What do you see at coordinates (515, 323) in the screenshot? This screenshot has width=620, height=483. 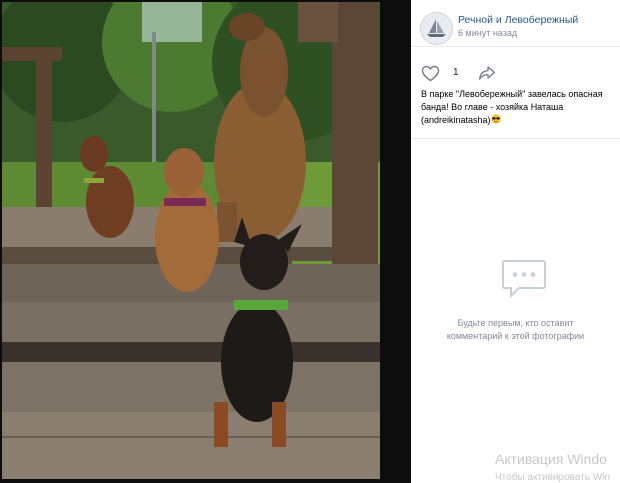 I see `empty-comments-line: Будьте первым, кто оставит` at bounding box center [515, 323].